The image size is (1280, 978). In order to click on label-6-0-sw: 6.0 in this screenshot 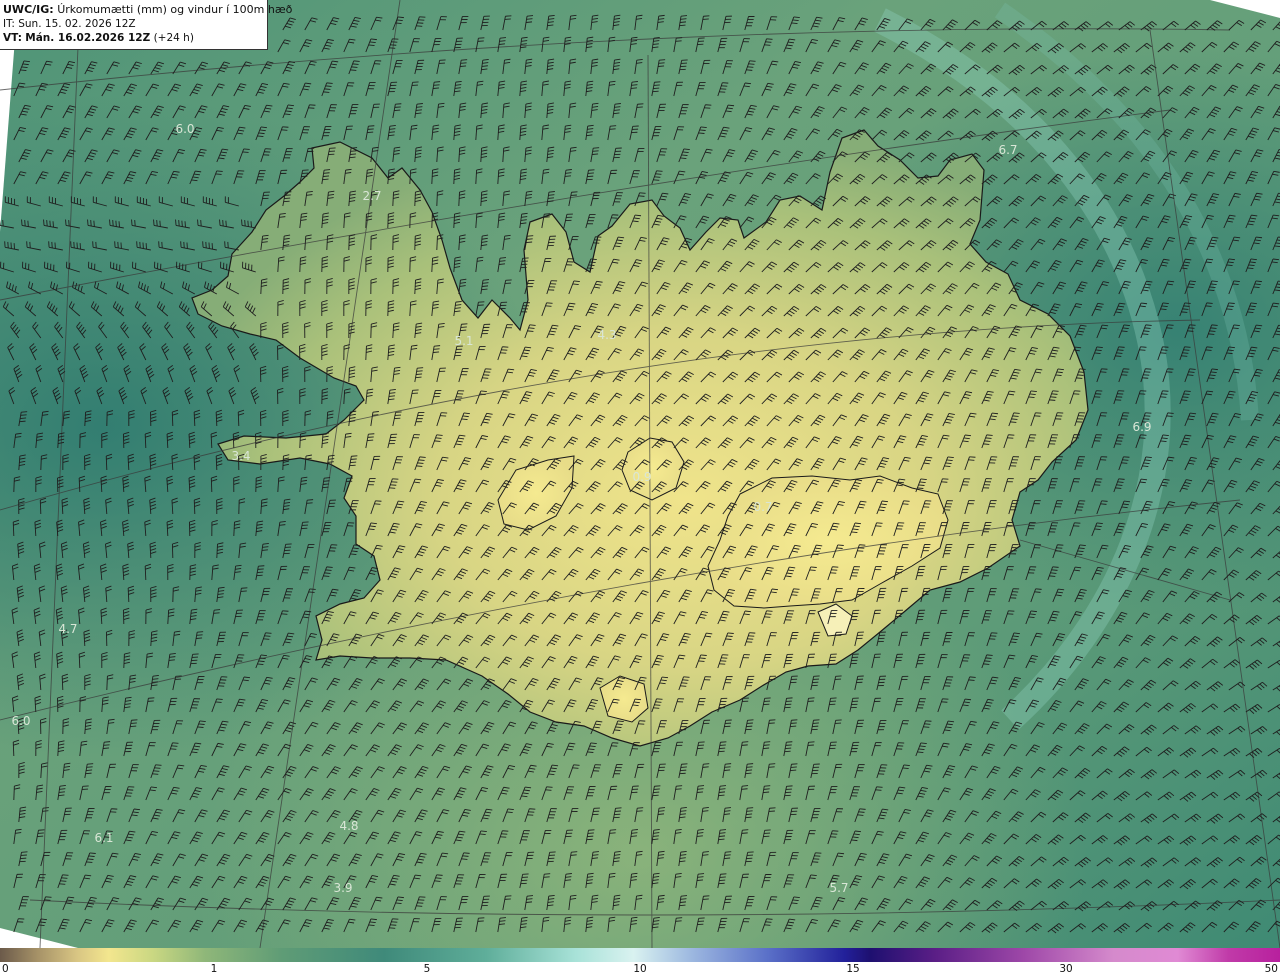, I will do `click(21, 721)`.